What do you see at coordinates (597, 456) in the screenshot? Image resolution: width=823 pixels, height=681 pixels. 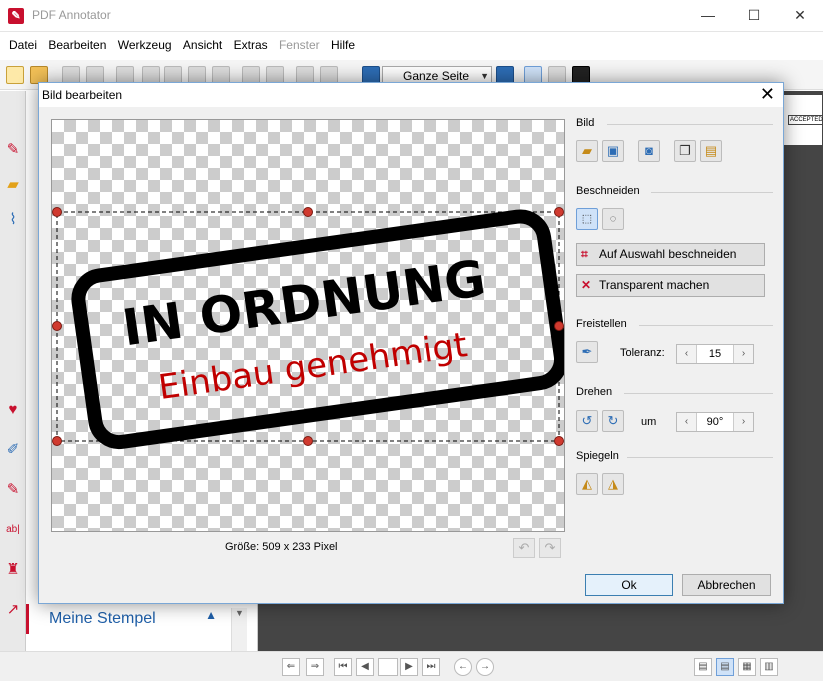 I see `section-label: Spiegeln` at bounding box center [597, 456].